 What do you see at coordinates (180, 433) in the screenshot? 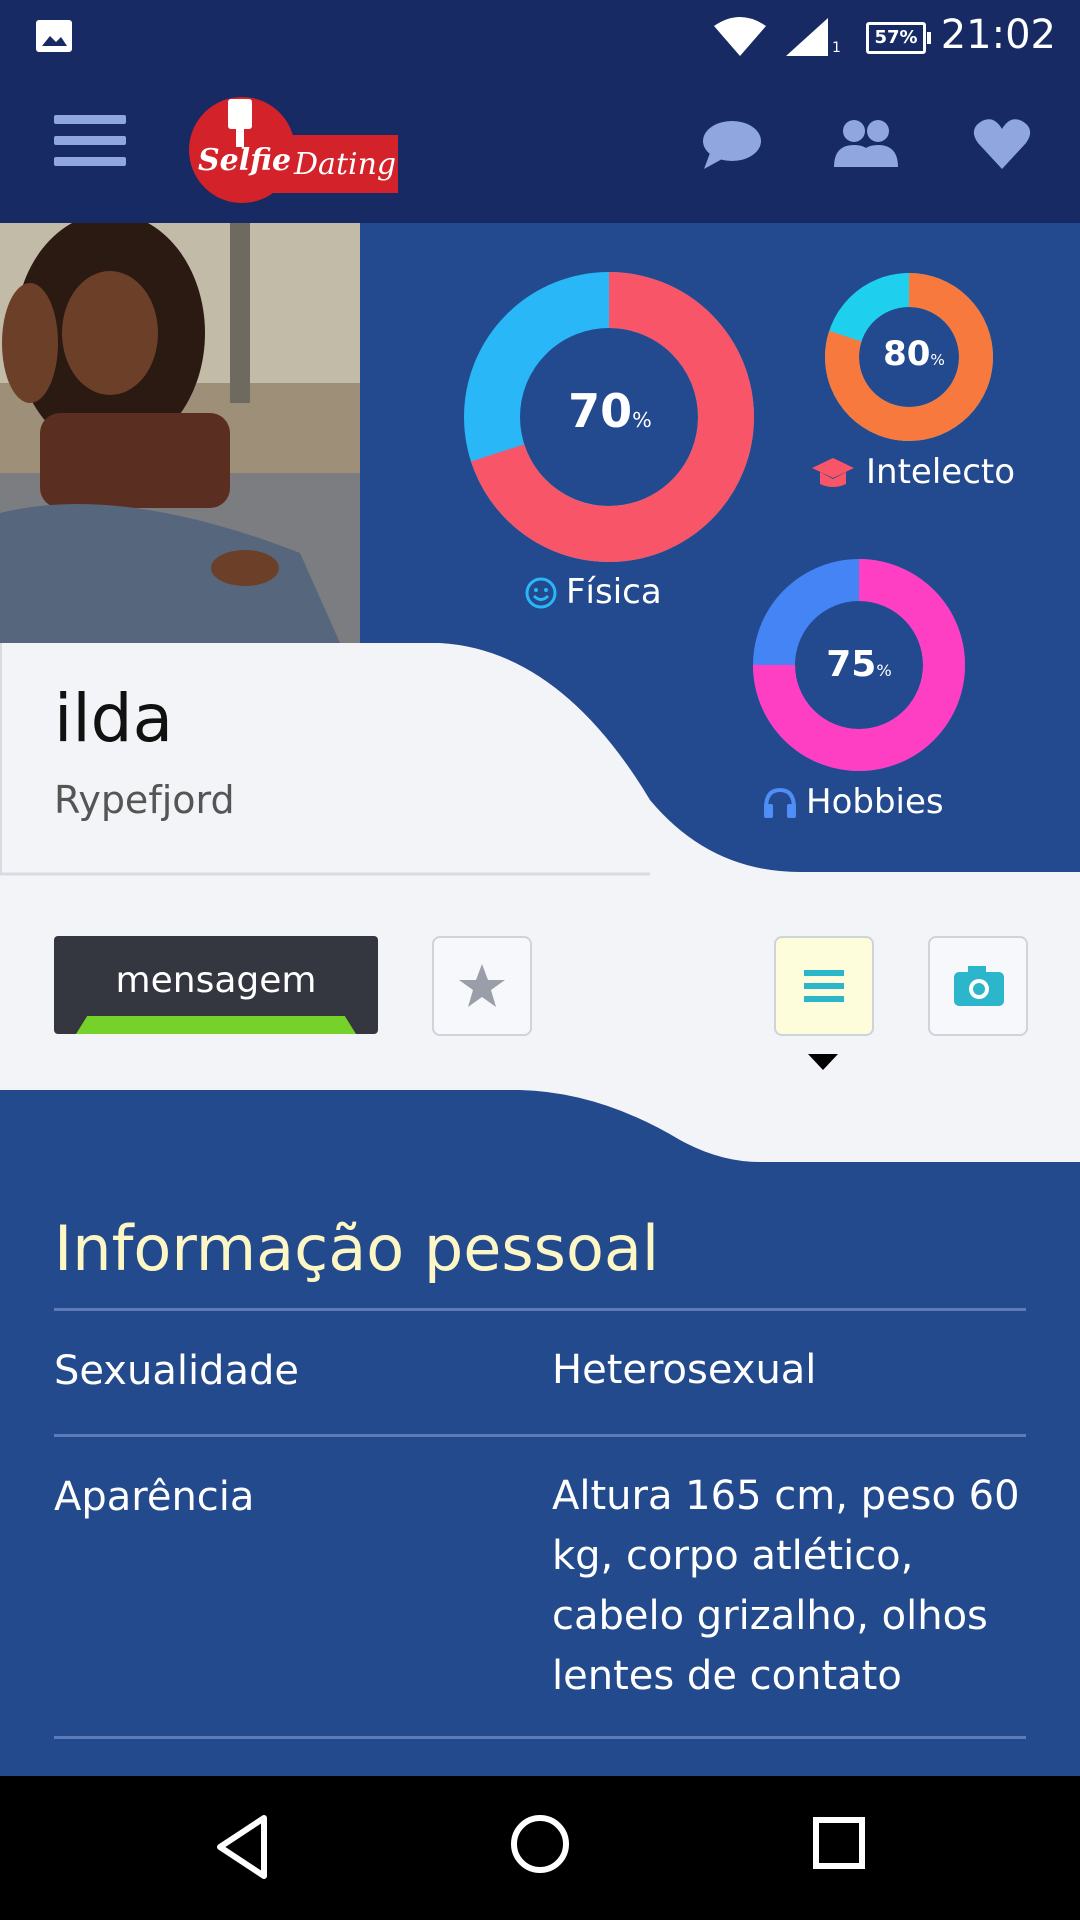
I see `profile-photo` at bounding box center [180, 433].